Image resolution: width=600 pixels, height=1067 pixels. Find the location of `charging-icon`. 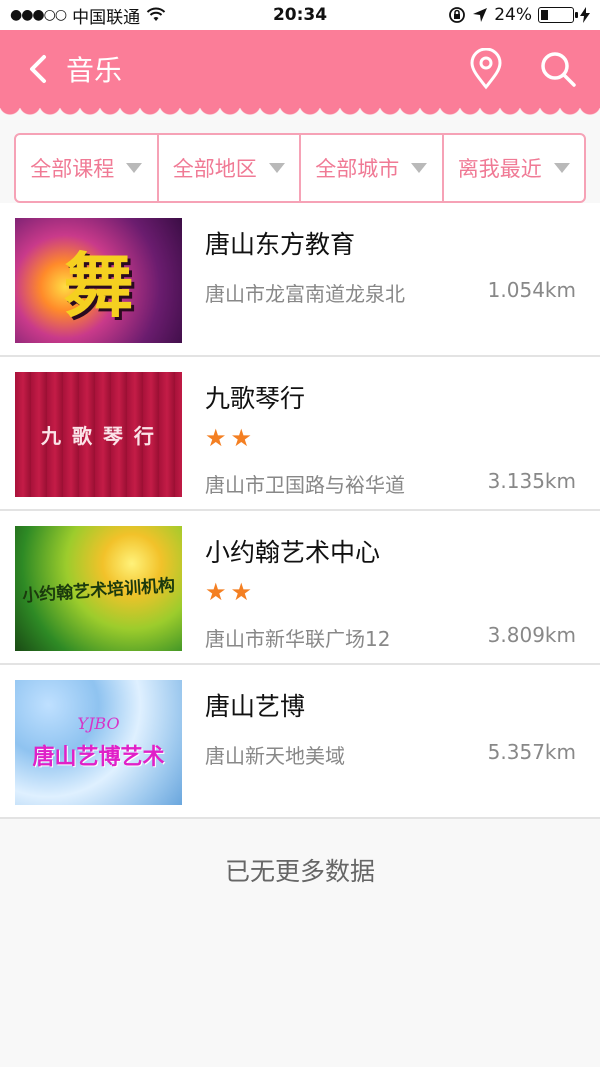

charging-icon is located at coordinates (585, 15).